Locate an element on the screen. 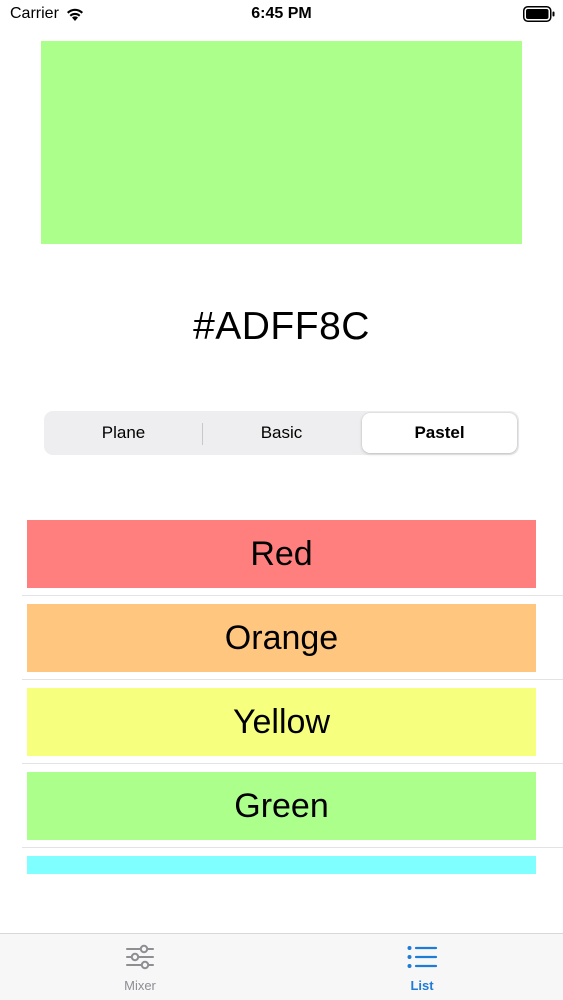 The height and width of the screenshot is (1000, 563). color-name: Yellow is located at coordinates (281, 721).